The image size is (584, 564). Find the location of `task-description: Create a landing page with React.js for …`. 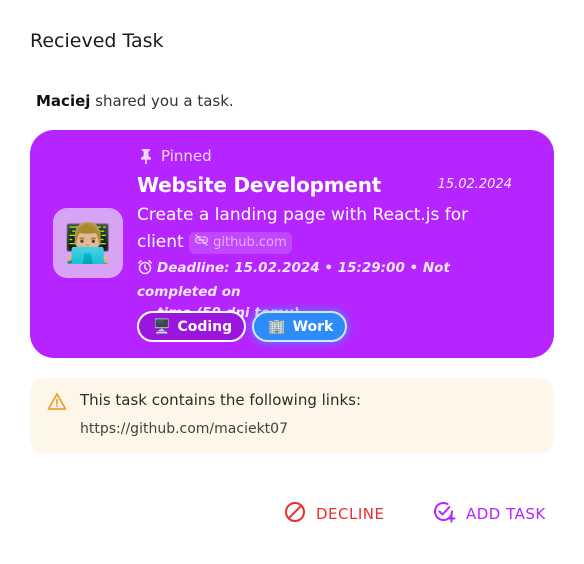

task-description: Create a landing page with React.js for … is located at coordinates (322, 229).